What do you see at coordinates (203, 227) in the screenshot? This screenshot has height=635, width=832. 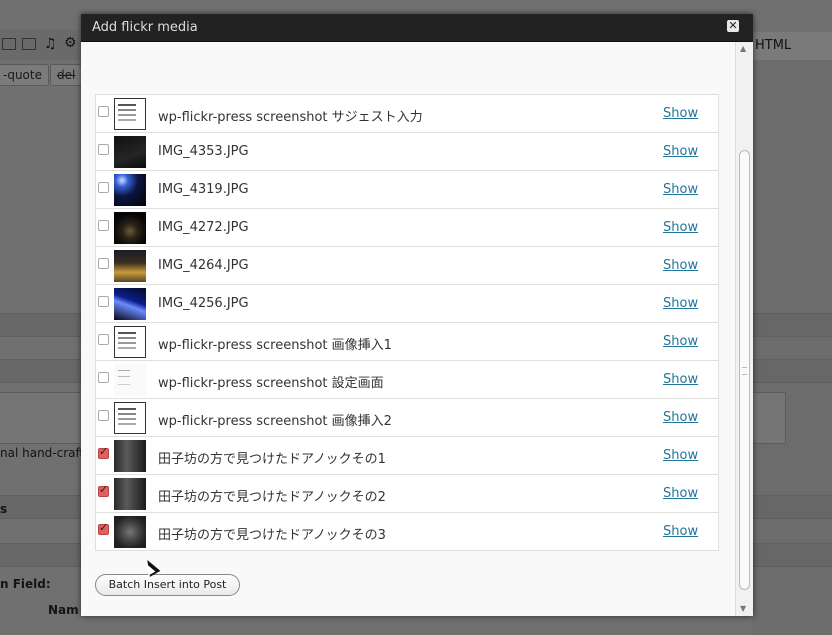 I see `media-name: IMG_4272.JPG` at bounding box center [203, 227].